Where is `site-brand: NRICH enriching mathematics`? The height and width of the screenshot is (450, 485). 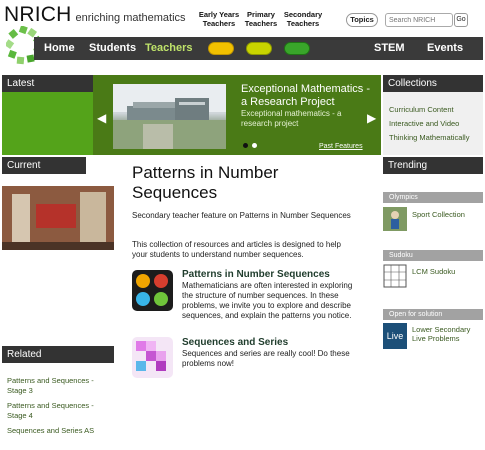 site-brand: NRICH enriching mathematics is located at coordinates (95, 15).